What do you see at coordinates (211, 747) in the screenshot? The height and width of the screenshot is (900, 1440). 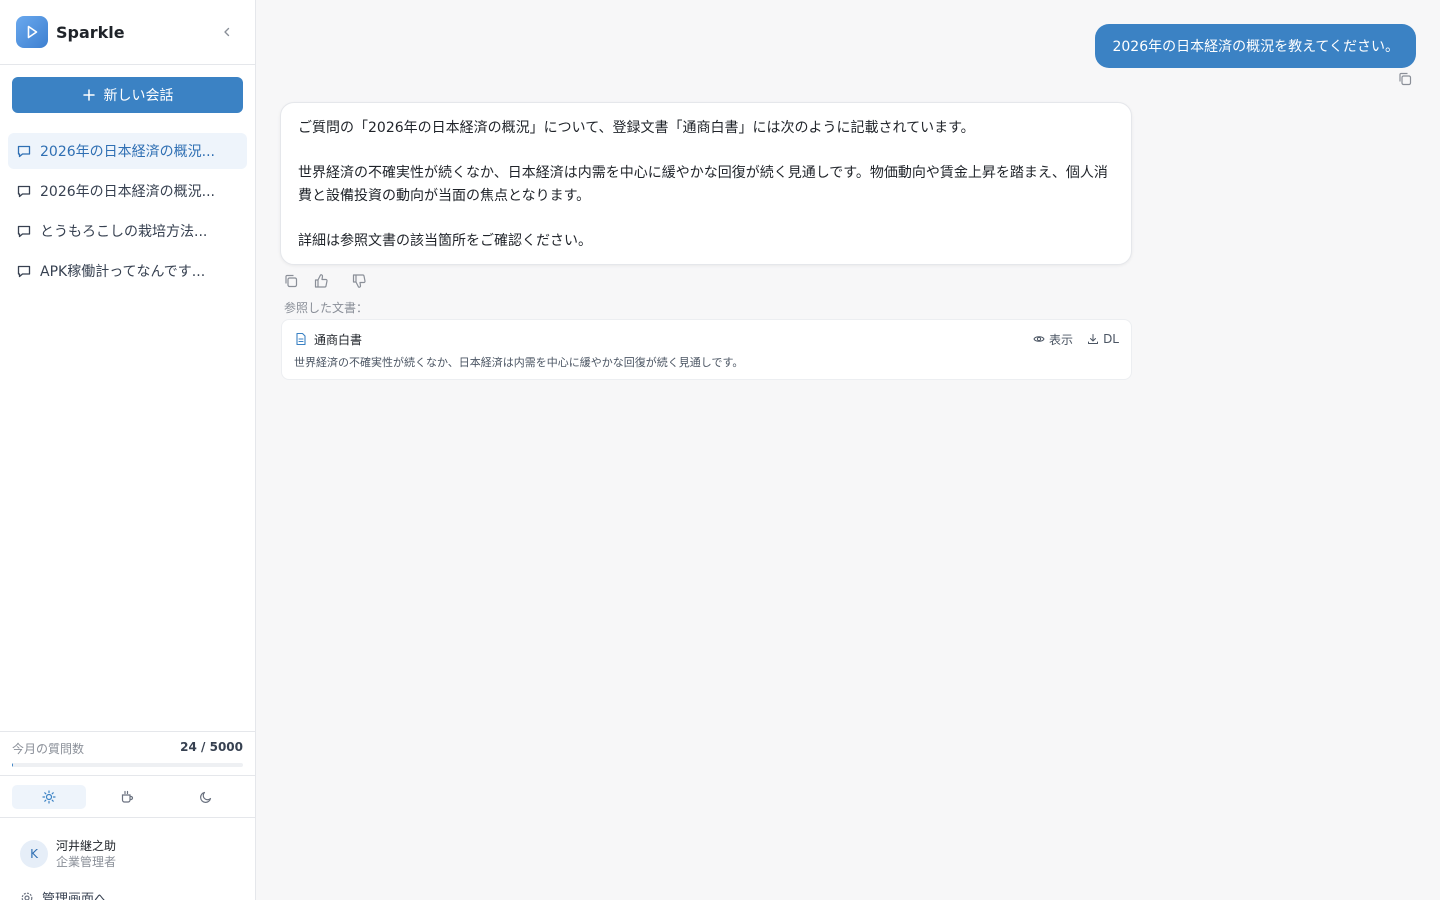 I see `usage-count: 24 / 5000` at bounding box center [211, 747].